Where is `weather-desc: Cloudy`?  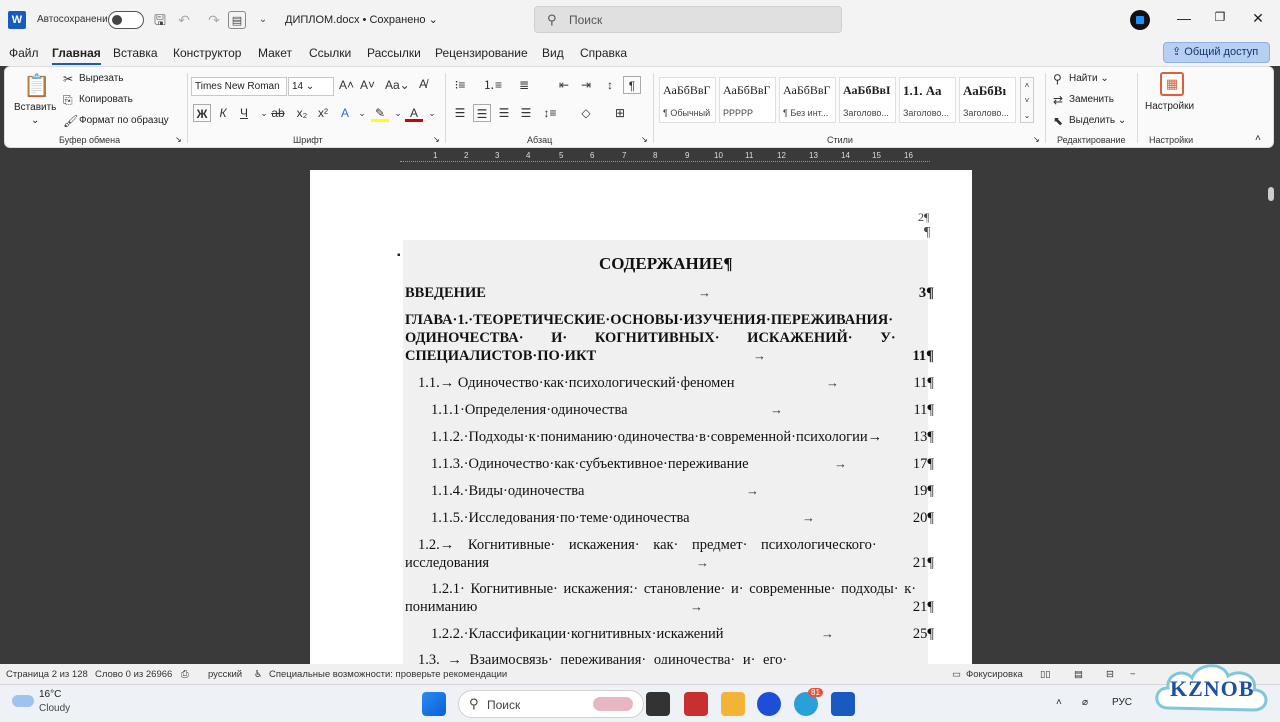 weather-desc: Cloudy is located at coordinates (54, 708).